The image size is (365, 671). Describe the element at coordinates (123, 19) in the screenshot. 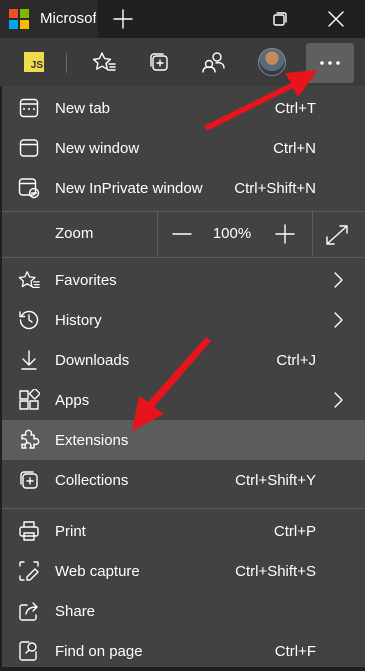

I see `new-tab-plus-icon` at that location.